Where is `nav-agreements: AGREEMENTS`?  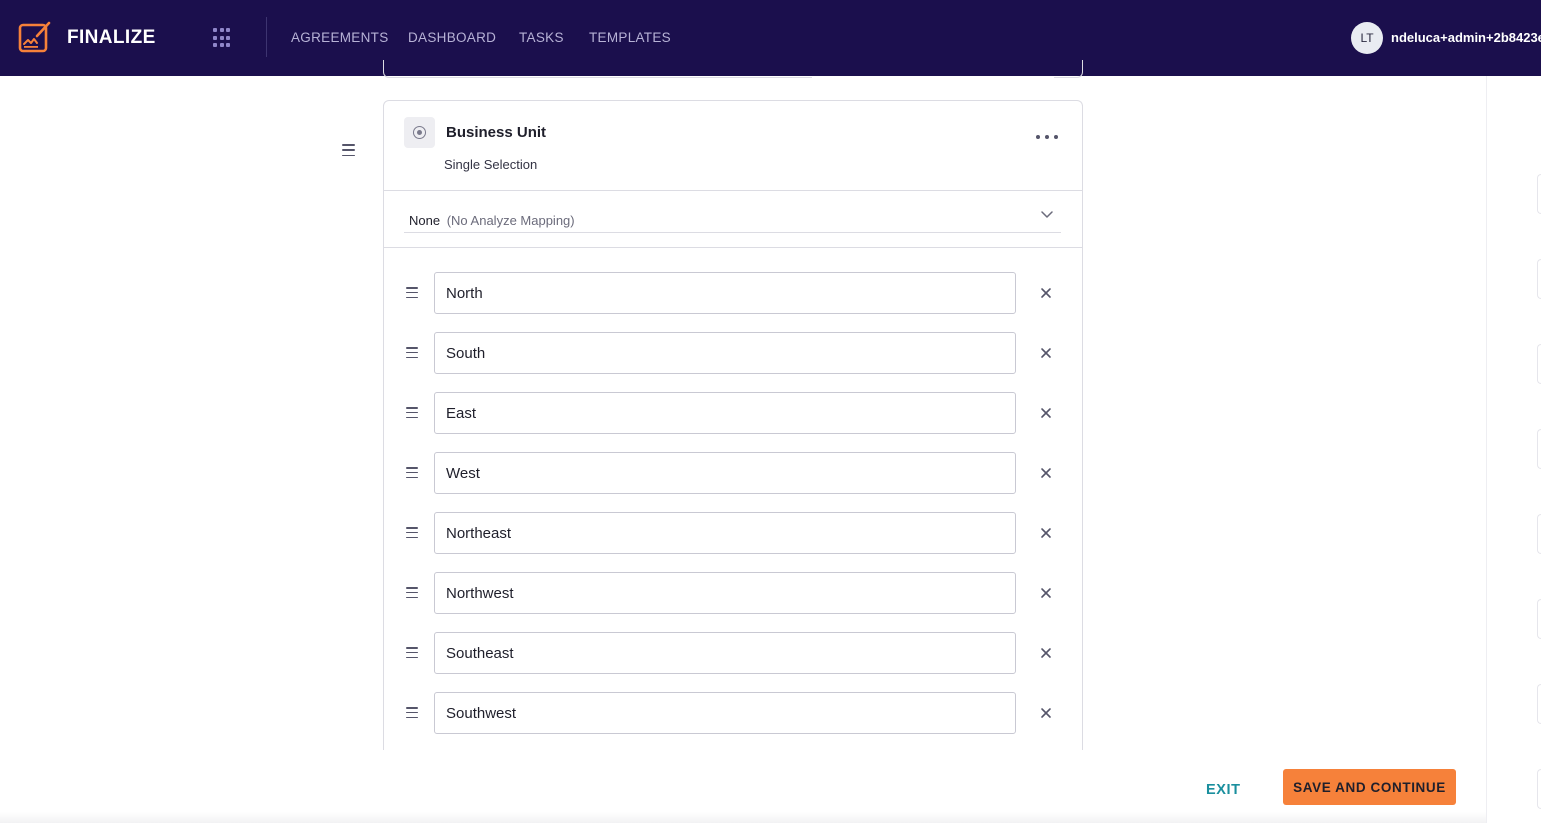
nav-agreements: AGREEMENTS is located at coordinates (340, 37).